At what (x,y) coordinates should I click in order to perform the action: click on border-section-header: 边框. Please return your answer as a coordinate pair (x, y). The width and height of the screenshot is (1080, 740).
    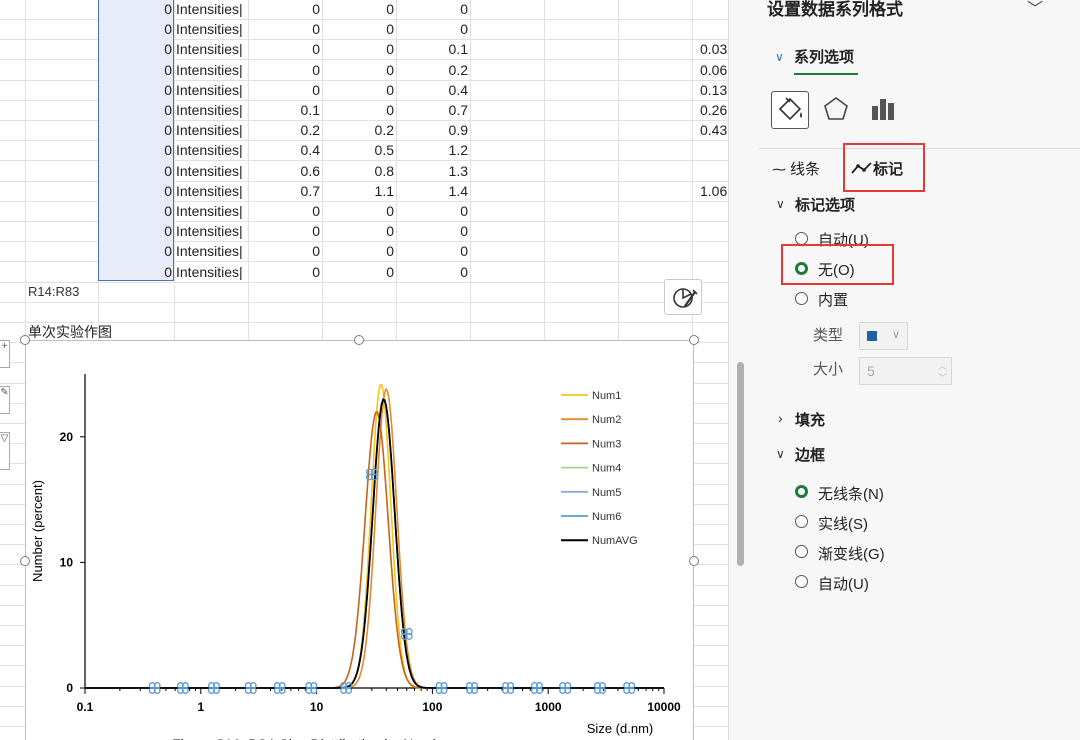
    Looking at the image, I should click on (810, 454).